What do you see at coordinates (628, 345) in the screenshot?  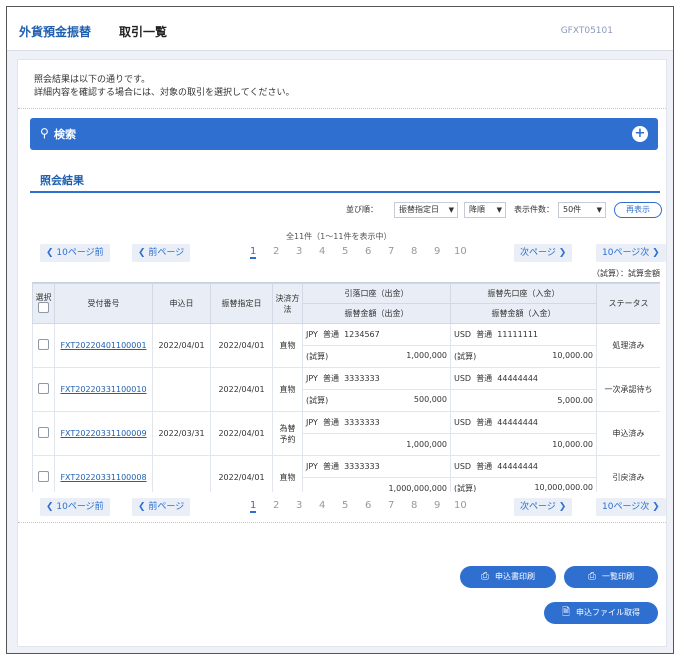 I see `status-cell: 処理済み` at bounding box center [628, 345].